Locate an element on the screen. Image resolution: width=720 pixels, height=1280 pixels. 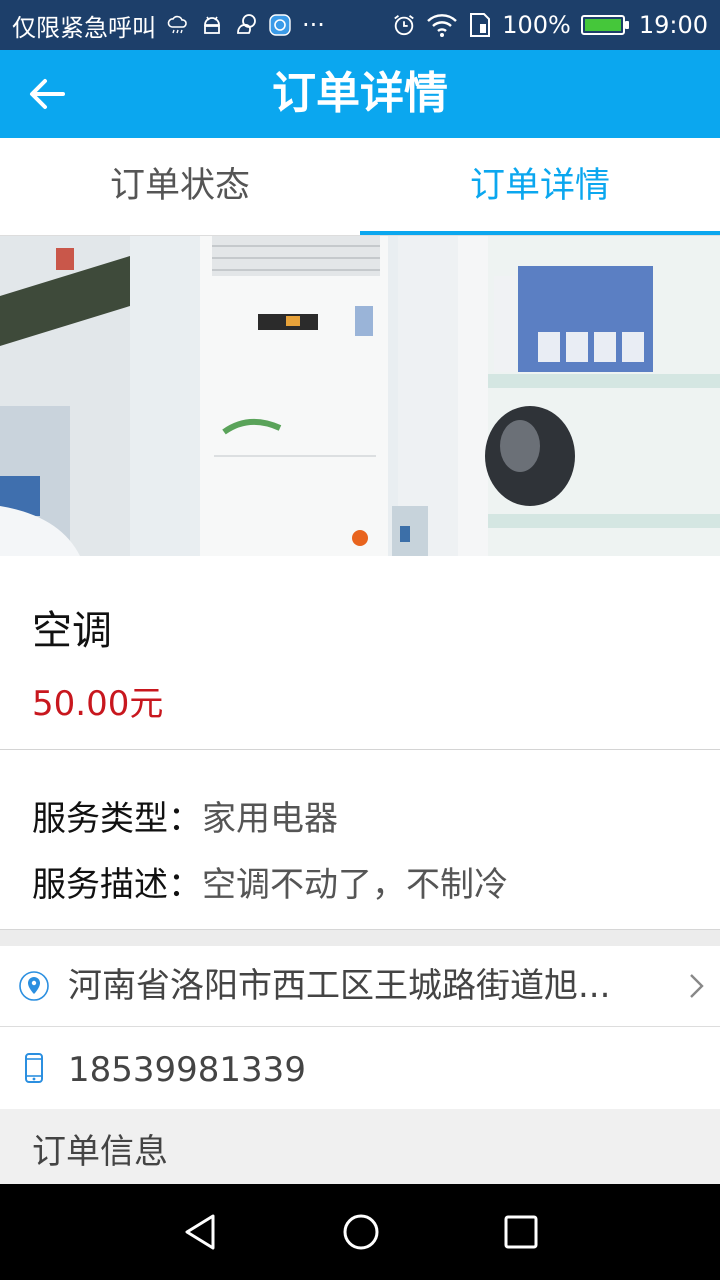
back-arrow-icon is located at coordinates (47, 94).